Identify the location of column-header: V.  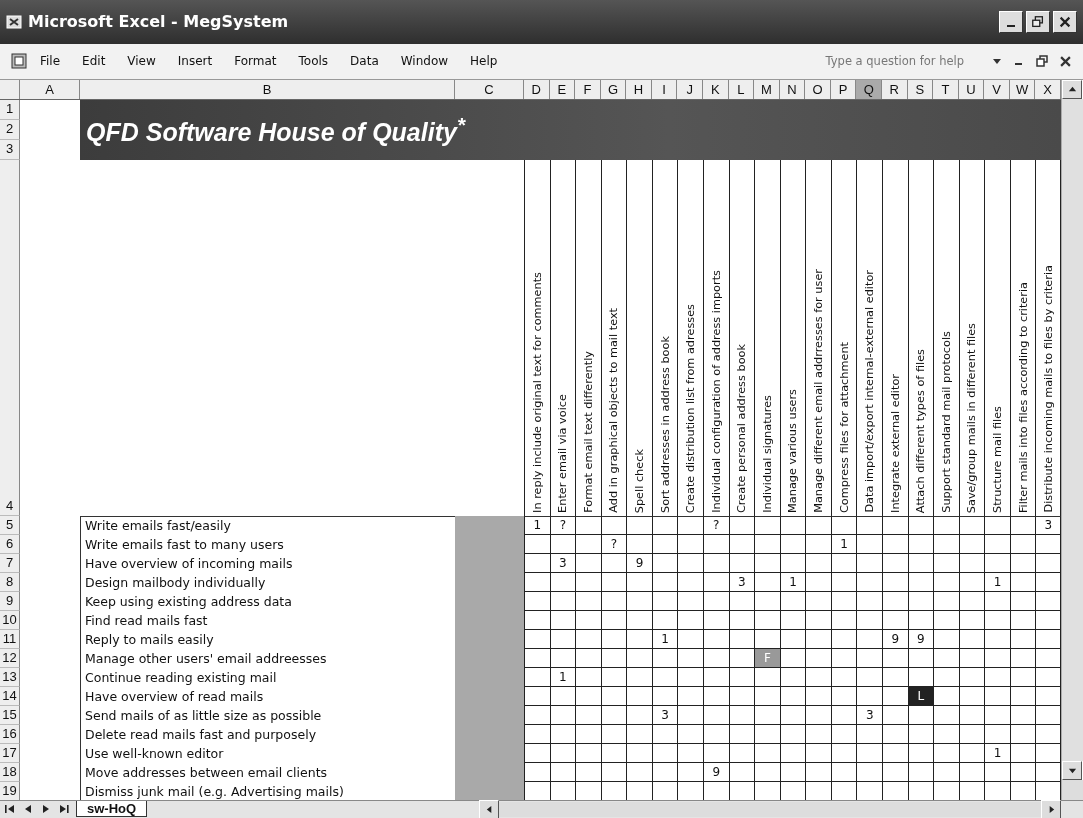
(997, 89).